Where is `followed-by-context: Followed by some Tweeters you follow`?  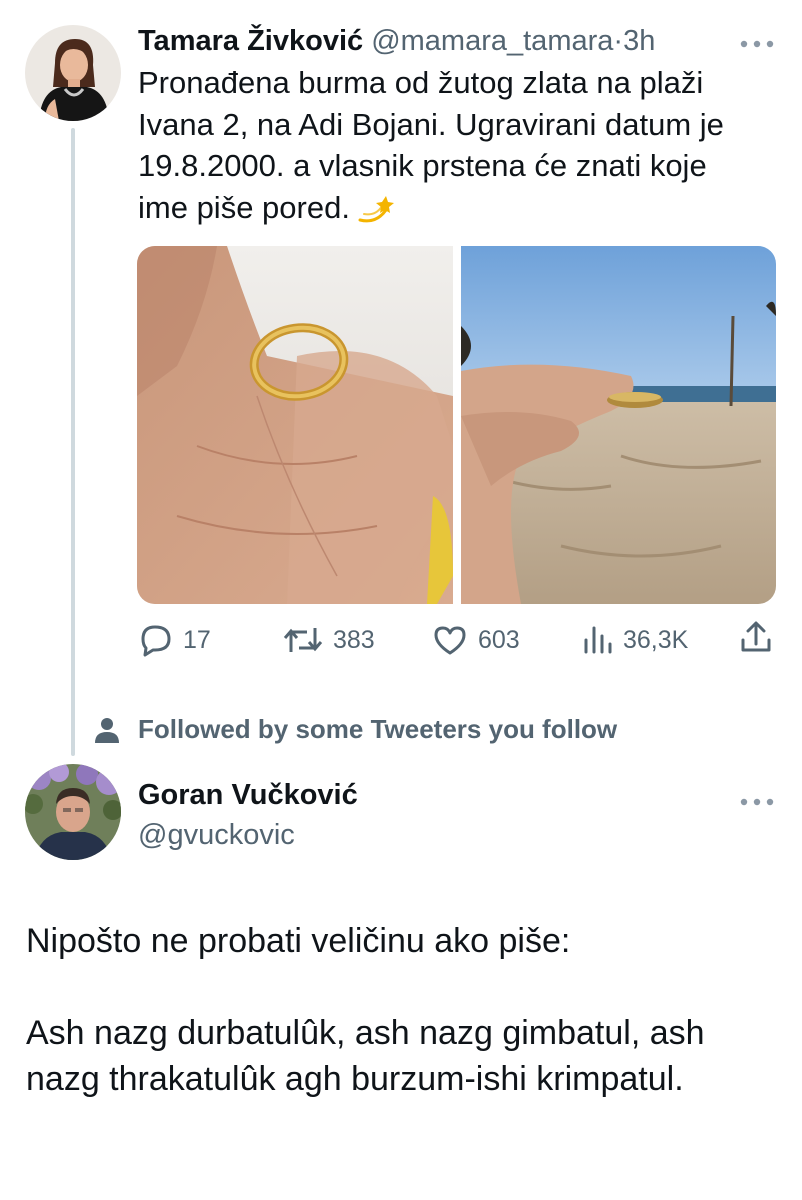
followed-by-context: Followed by some Tweeters you follow is located at coordinates (355, 729).